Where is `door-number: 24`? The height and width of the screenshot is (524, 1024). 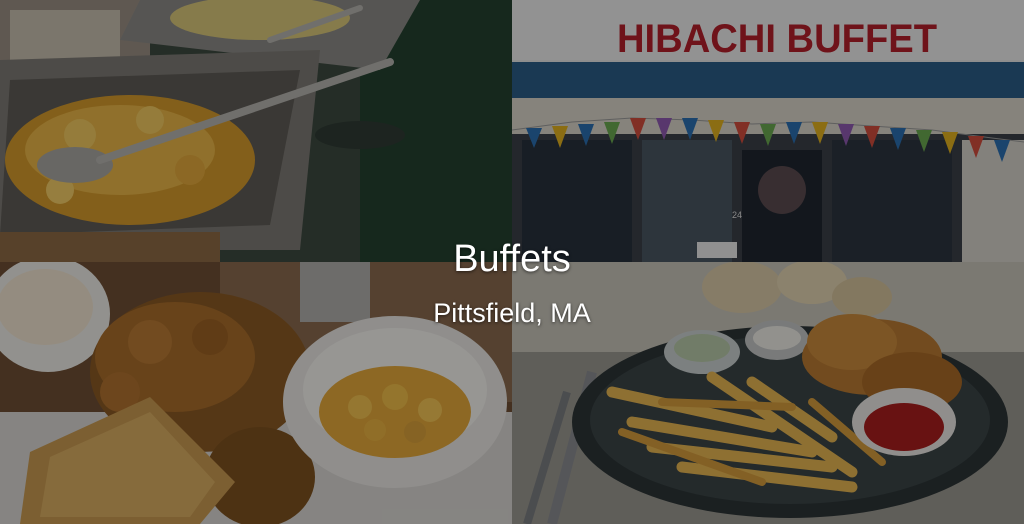
door-number: 24 is located at coordinates (737, 215).